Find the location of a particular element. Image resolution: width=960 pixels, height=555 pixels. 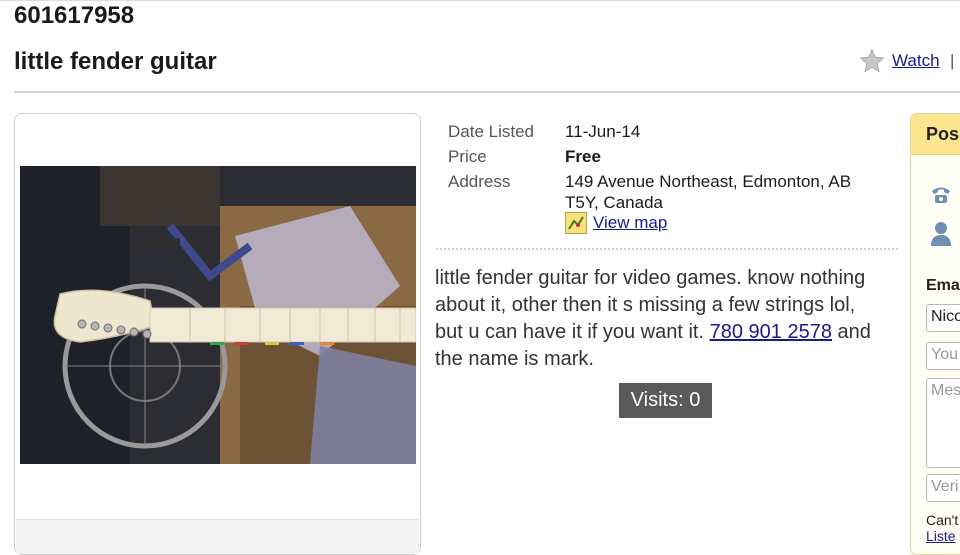

cant-read-note: Can't is located at coordinates (942, 520).